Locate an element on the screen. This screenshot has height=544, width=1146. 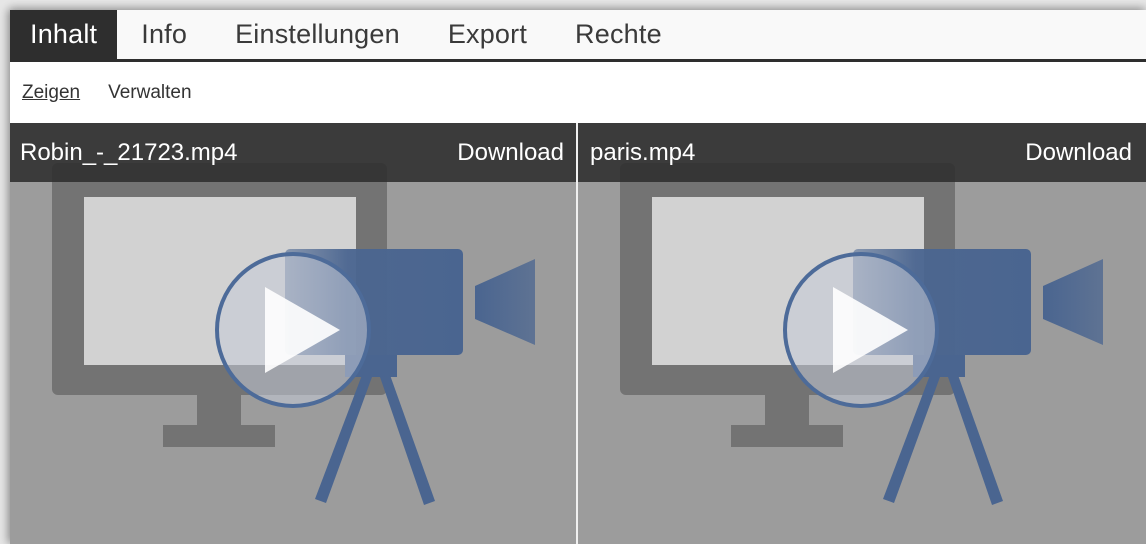
media-card-header: Robin_-_21723.mp4 Download is located at coordinates (293, 152).